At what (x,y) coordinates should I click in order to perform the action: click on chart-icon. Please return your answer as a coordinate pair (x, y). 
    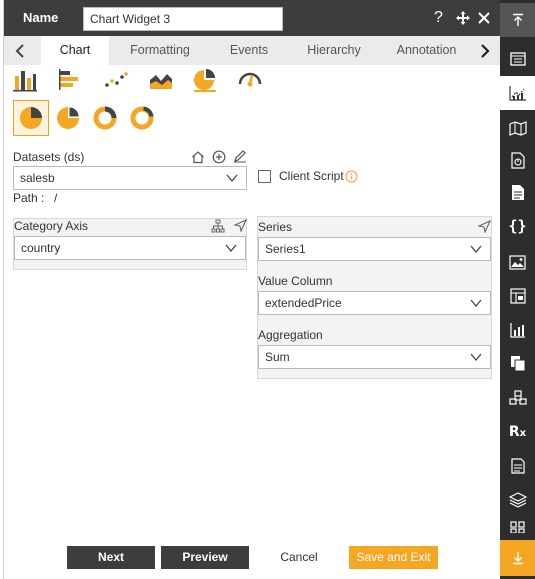
    Looking at the image, I should click on (517, 93).